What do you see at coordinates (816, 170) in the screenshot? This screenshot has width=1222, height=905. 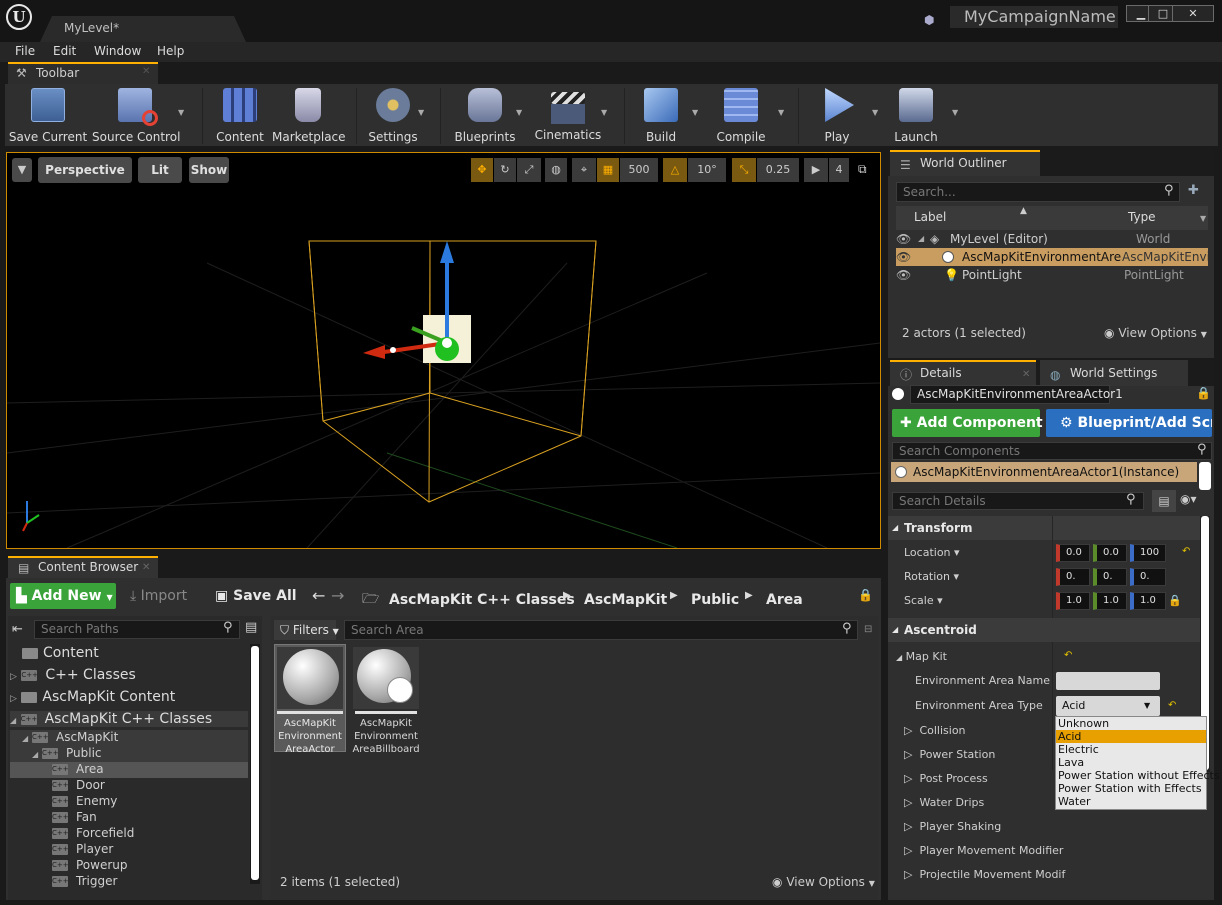 I see `camera-speed-icon: ▶` at bounding box center [816, 170].